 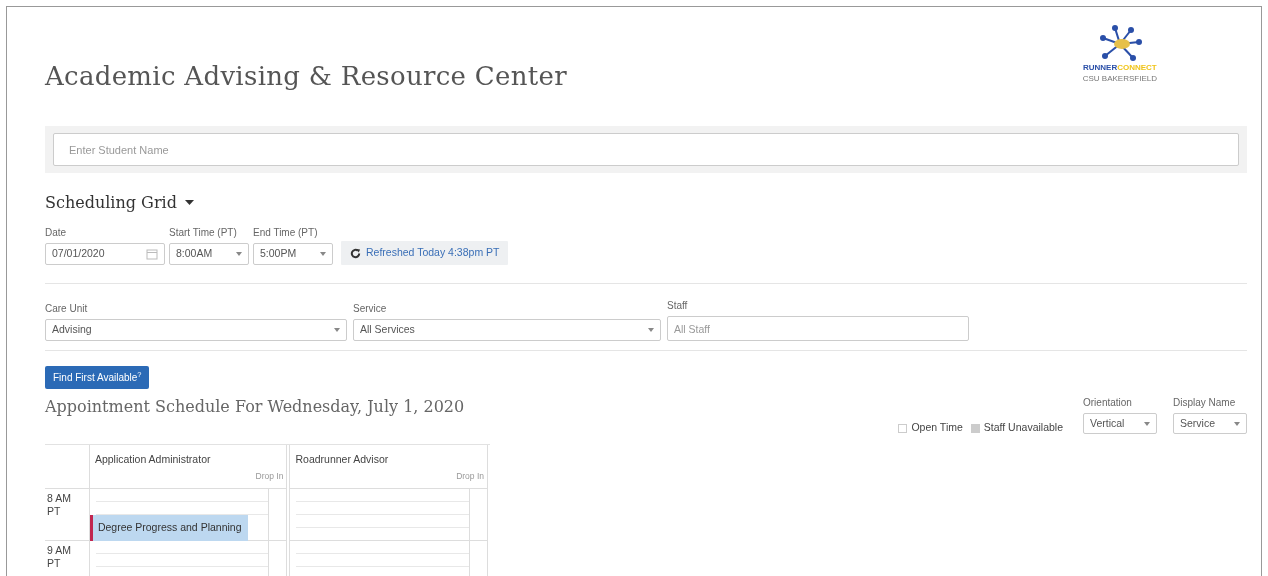 I want to click on staff-column-header: Application Administrator, so click(x=152, y=459).